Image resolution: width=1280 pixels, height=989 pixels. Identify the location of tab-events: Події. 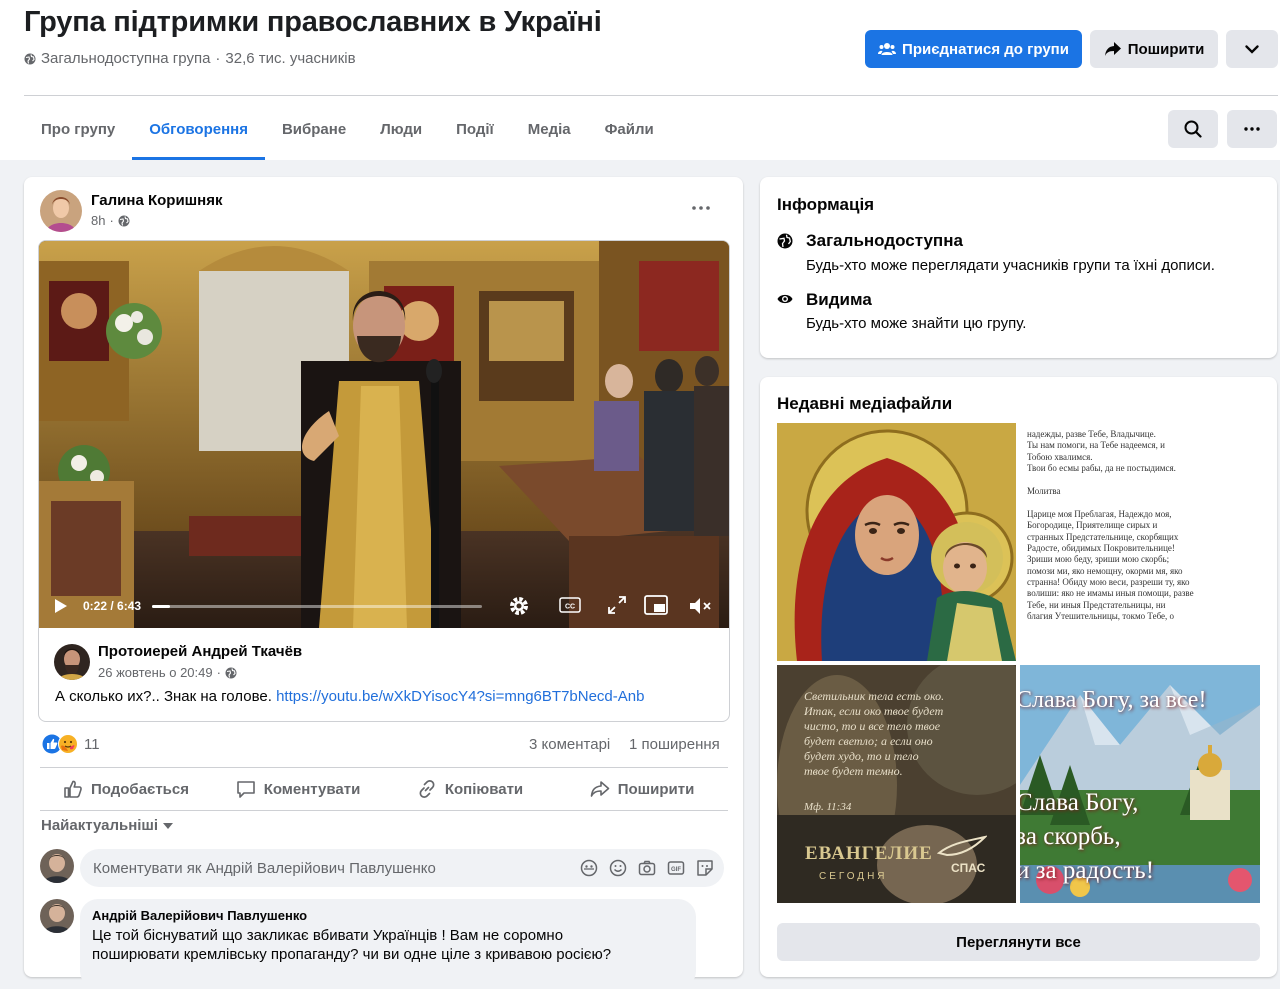
(475, 129).